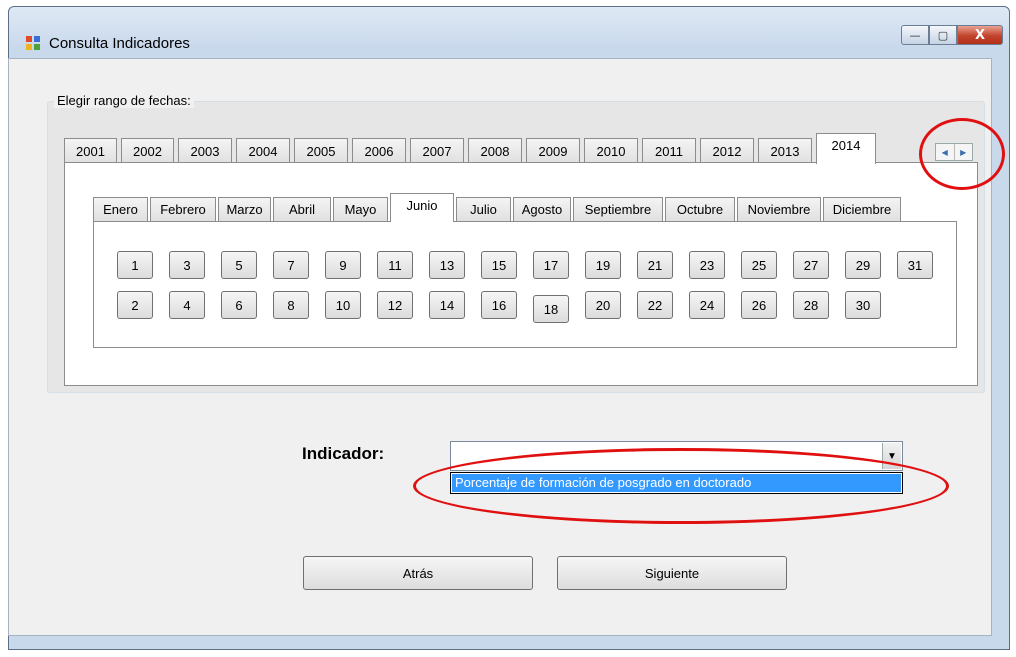 Image resolution: width=1016 pixels, height=657 pixels. Describe the element at coordinates (291, 305) in the screenshot. I see `day-button-8: 8` at that location.